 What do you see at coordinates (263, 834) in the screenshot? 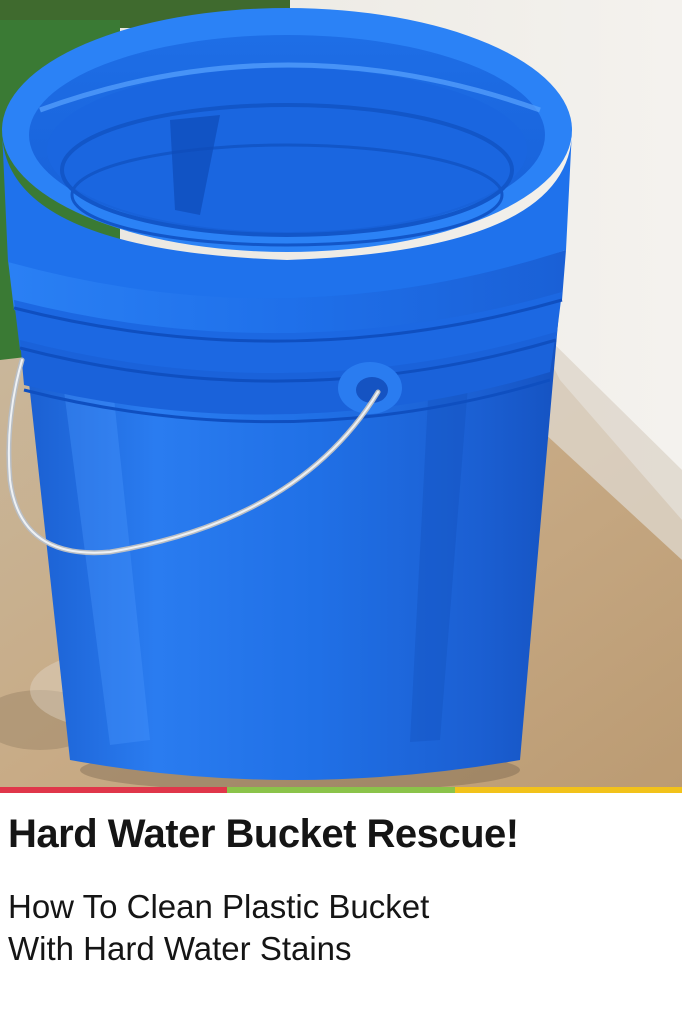
I see `headline: Hard Water Bucket Rescue!` at bounding box center [263, 834].